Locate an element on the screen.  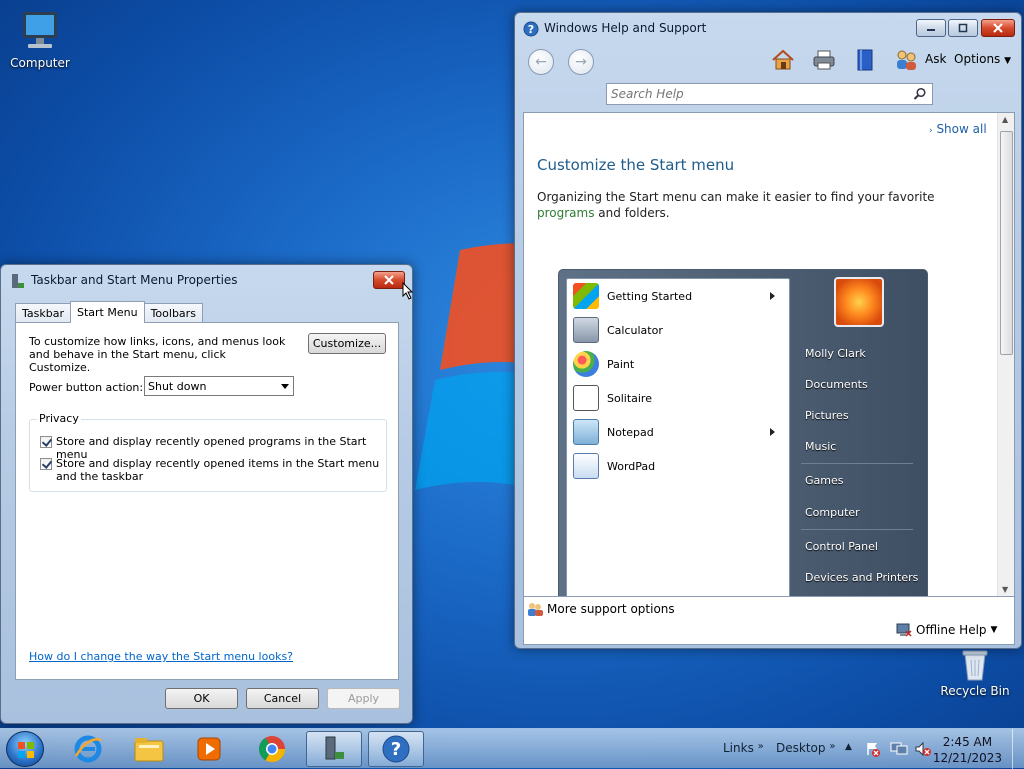
start-menu-right-computer: Computer is located at coordinates (832, 512).